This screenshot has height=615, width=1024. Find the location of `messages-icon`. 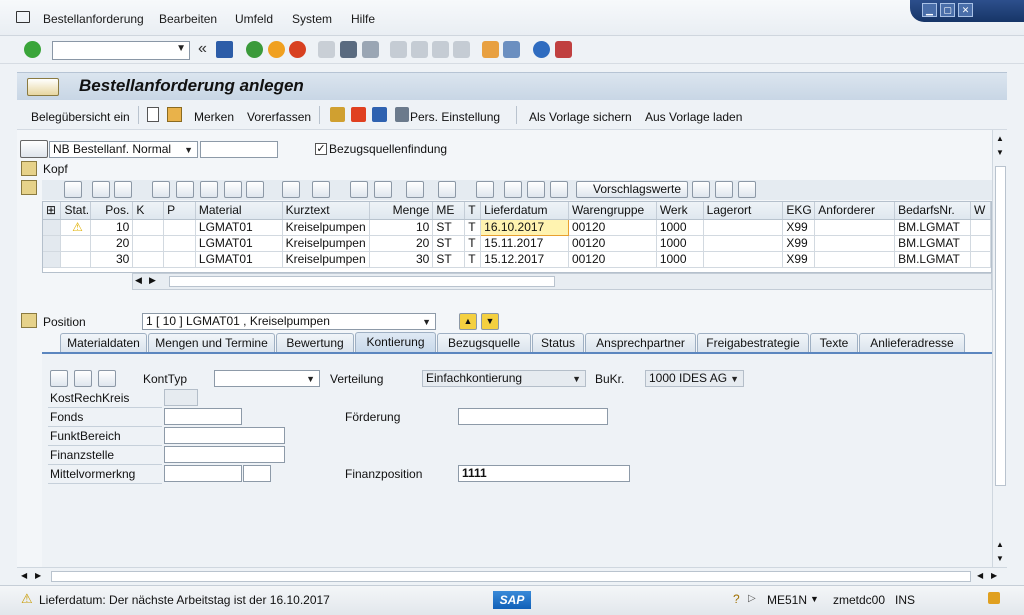

messages-icon is located at coordinates (358, 114).